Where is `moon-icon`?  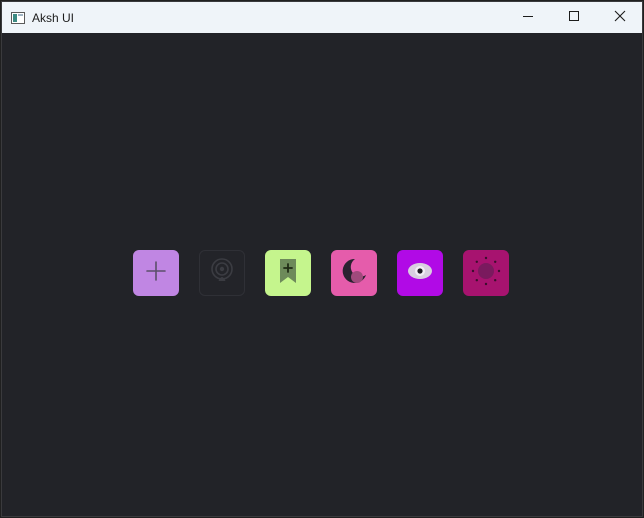 moon-icon is located at coordinates (354, 273).